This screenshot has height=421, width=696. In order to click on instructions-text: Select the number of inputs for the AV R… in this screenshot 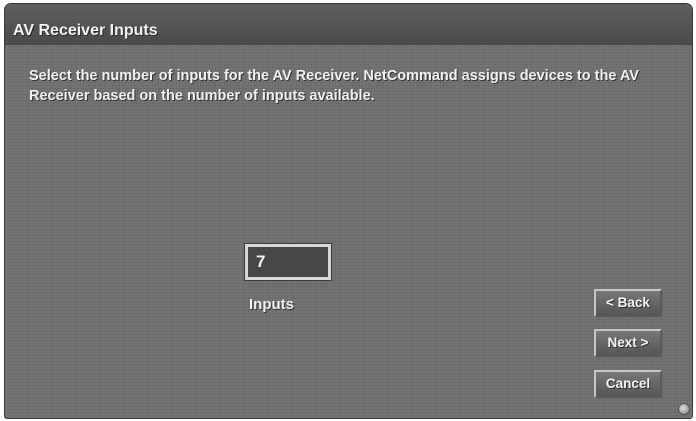, I will do `click(334, 86)`.